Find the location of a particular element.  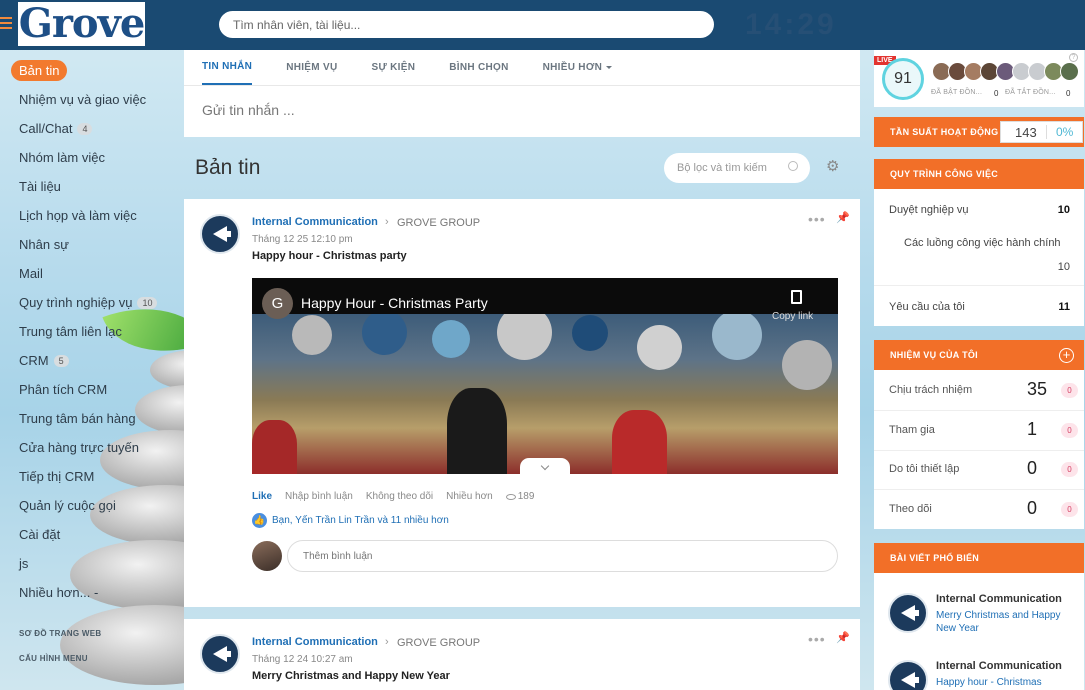

chevron-right-icon: › is located at coordinates (387, 222).